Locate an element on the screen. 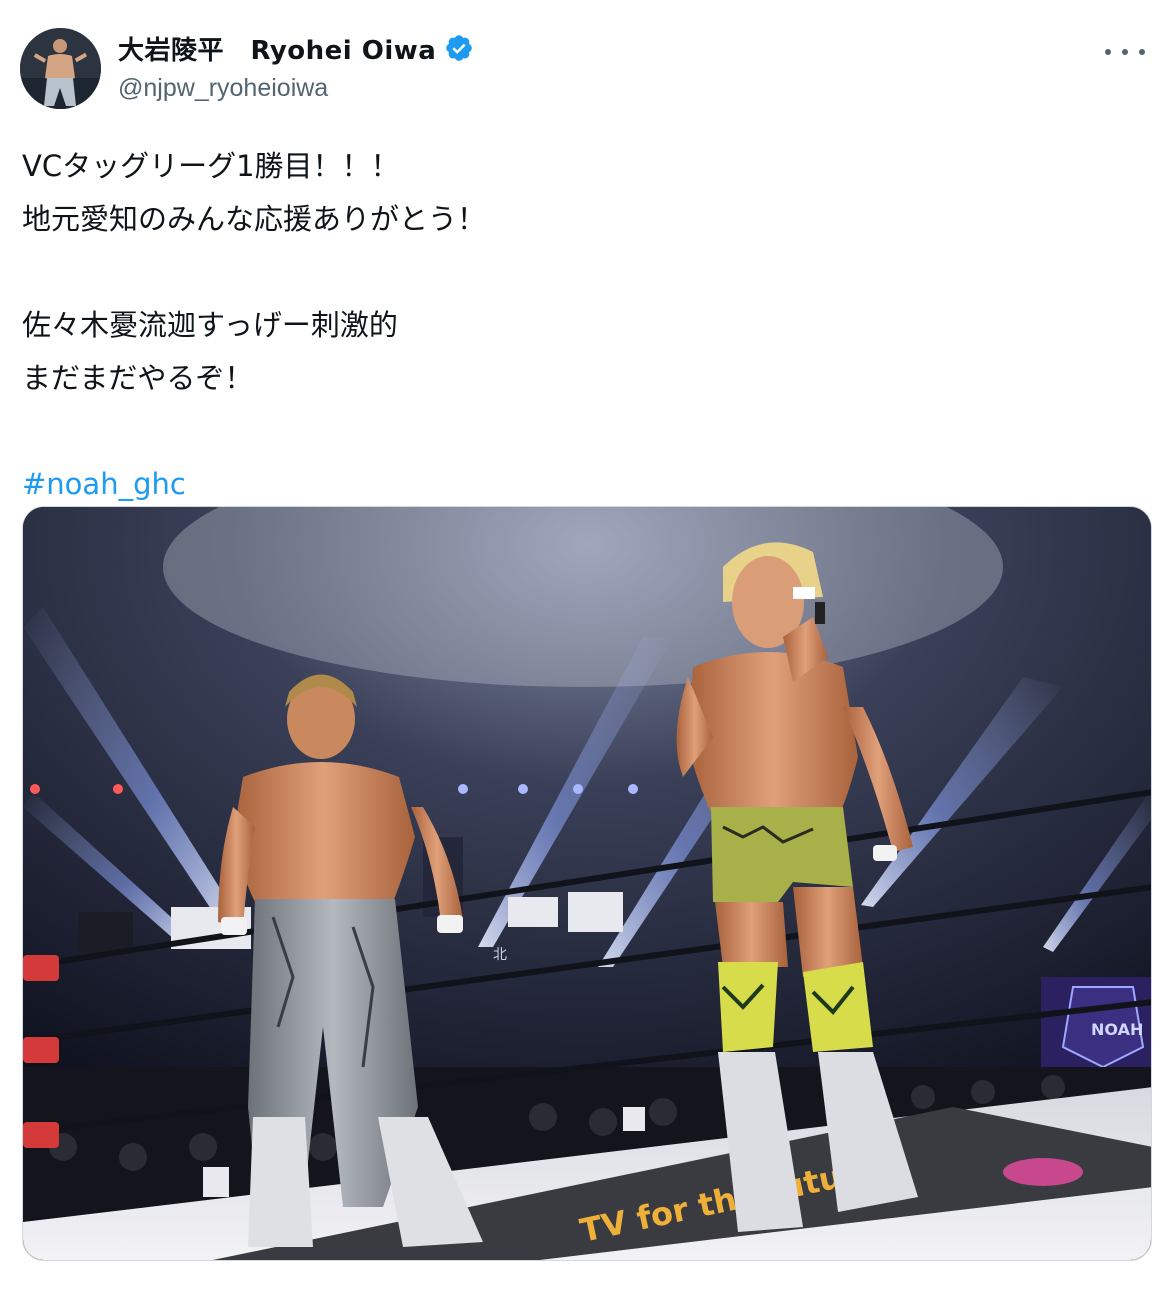  tweet-line: 地元愛知のみんな応援ありがとう！ is located at coordinates (254, 219).